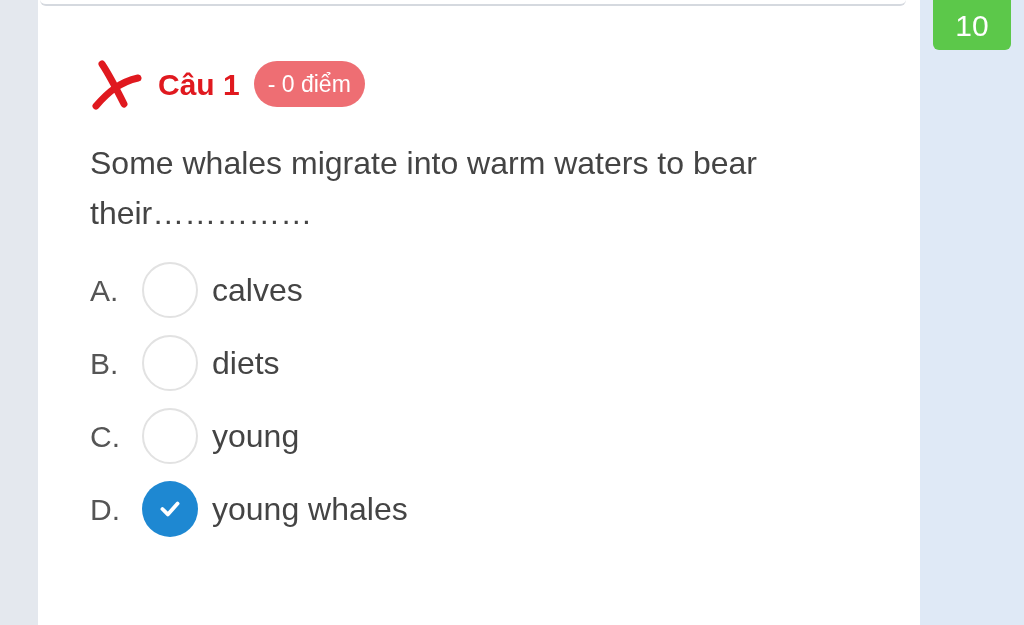 The height and width of the screenshot is (625, 1024). What do you see at coordinates (310, 509) in the screenshot?
I see `option-text: young whales` at bounding box center [310, 509].